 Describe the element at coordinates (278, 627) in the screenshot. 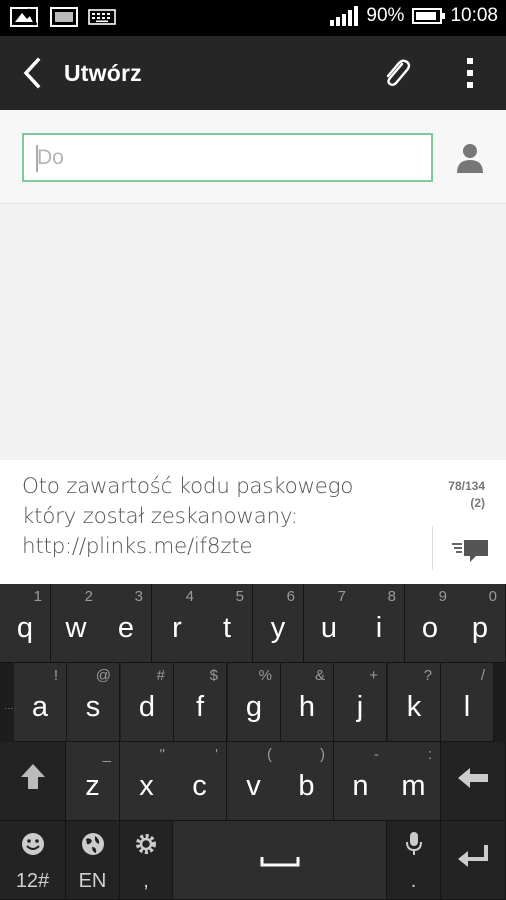

I see `key-label: y` at that location.